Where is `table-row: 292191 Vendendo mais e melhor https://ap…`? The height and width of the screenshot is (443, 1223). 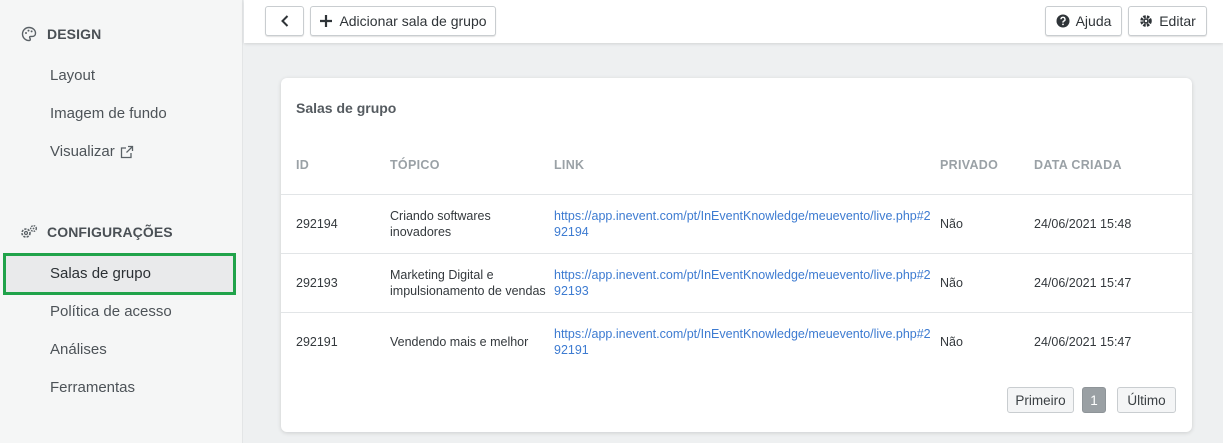 table-row: 292191 Vendendo mais e melhor https://ap… is located at coordinates (736, 341).